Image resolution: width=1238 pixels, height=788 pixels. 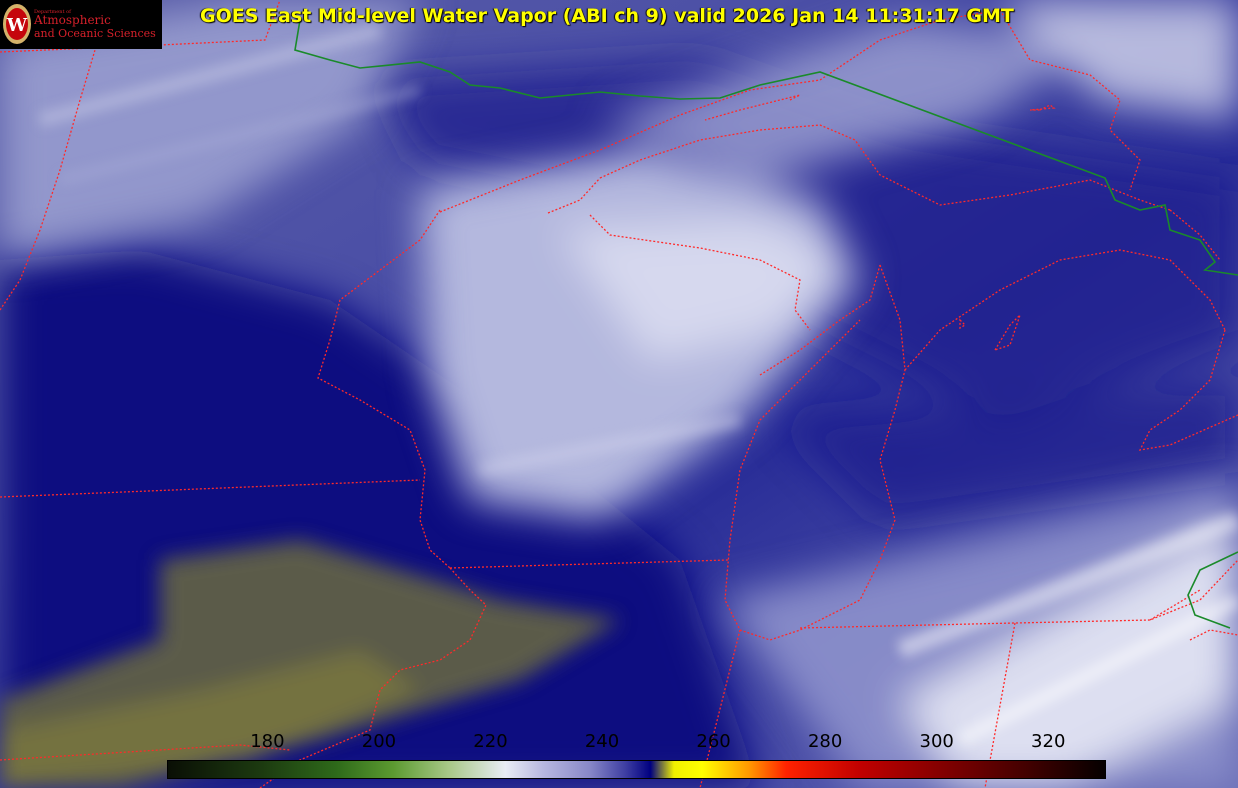 I want to click on uw-seal-icon: W, so click(x=17, y=24).